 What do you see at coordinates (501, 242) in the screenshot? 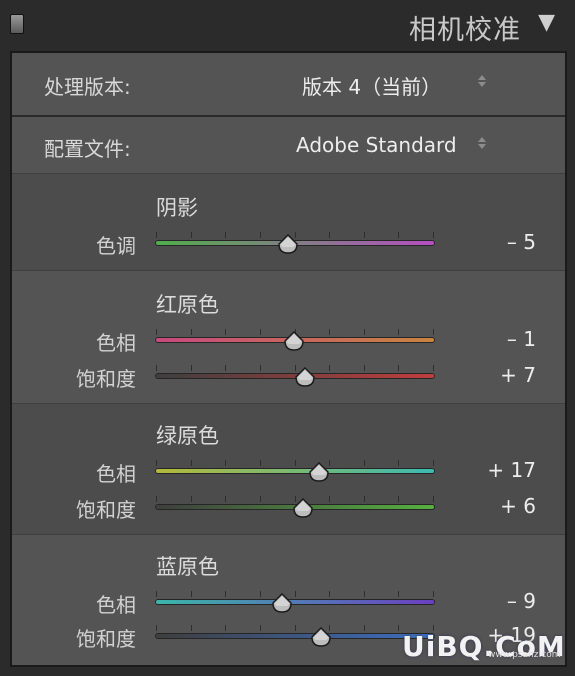
I see `slider-value: – 5` at bounding box center [501, 242].